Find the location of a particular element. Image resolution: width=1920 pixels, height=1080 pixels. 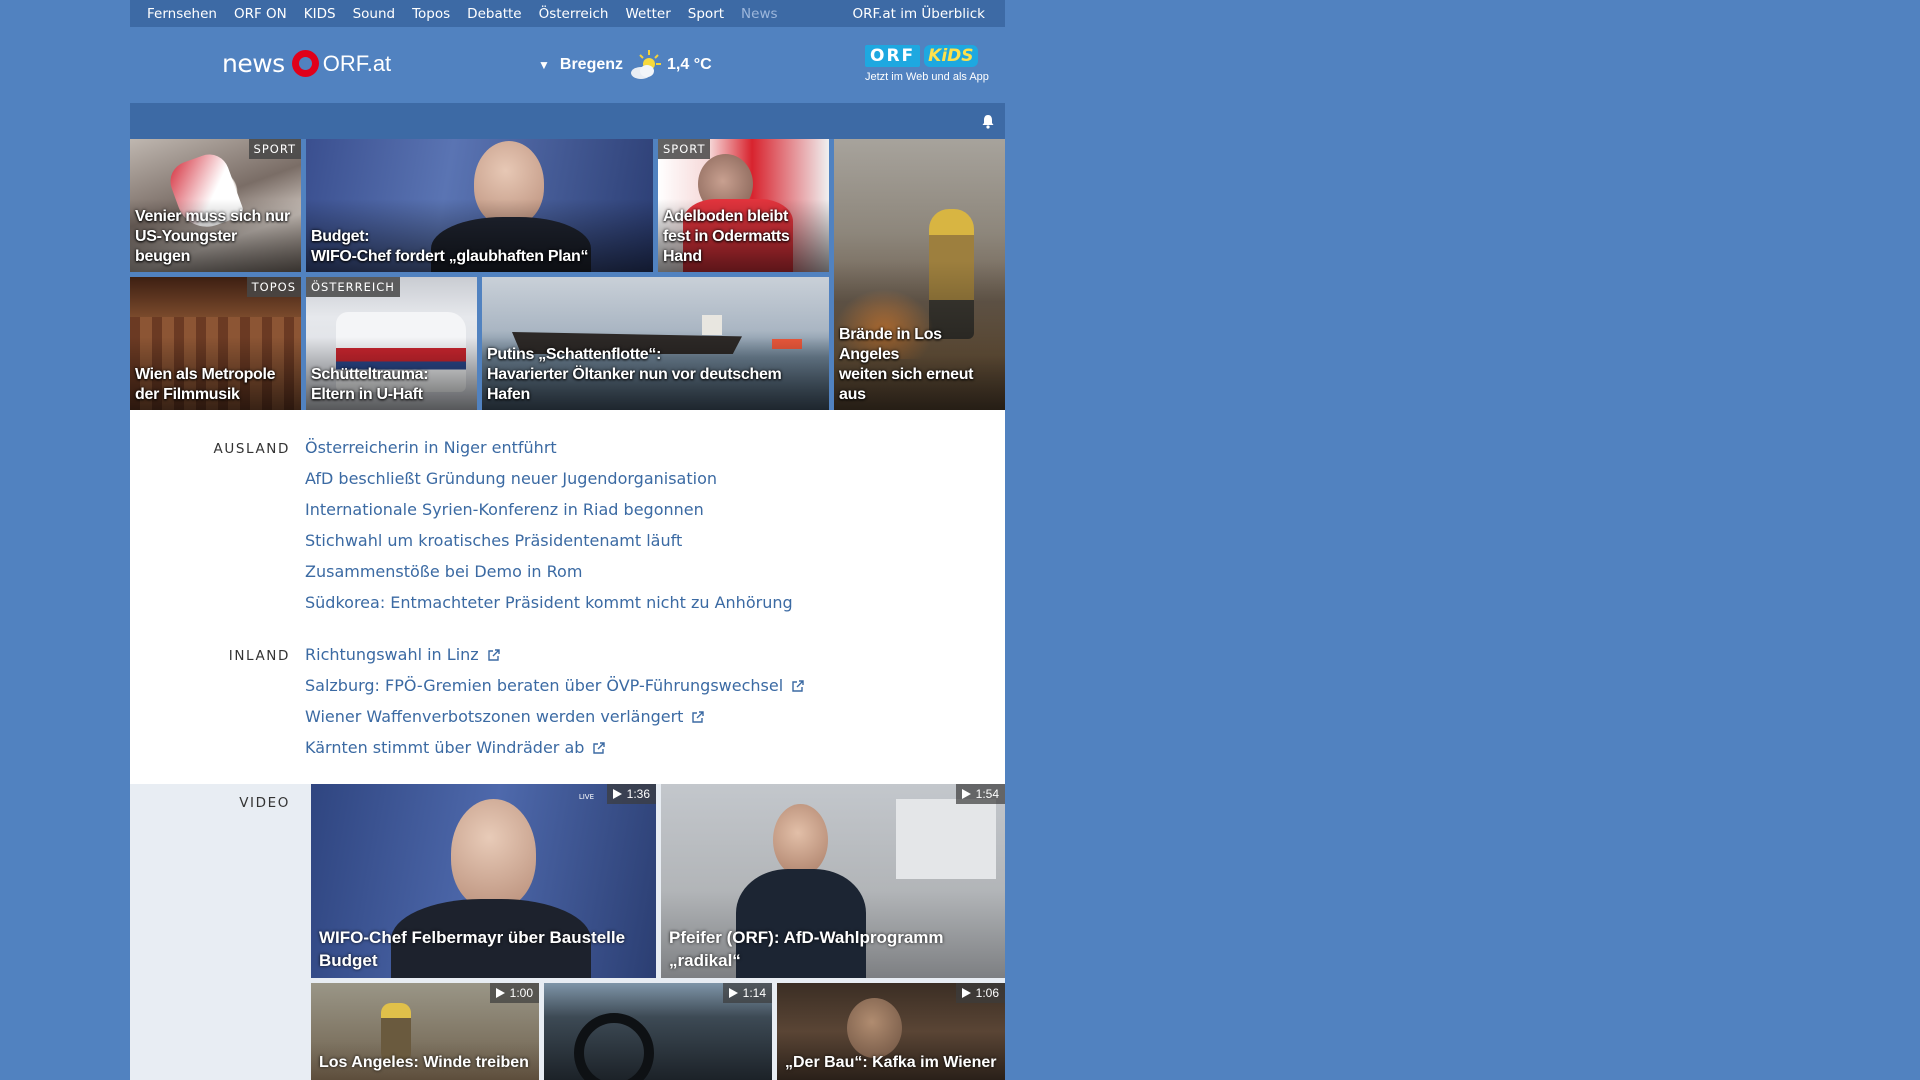

logo-orf-text: ORF.at is located at coordinates (357, 63).